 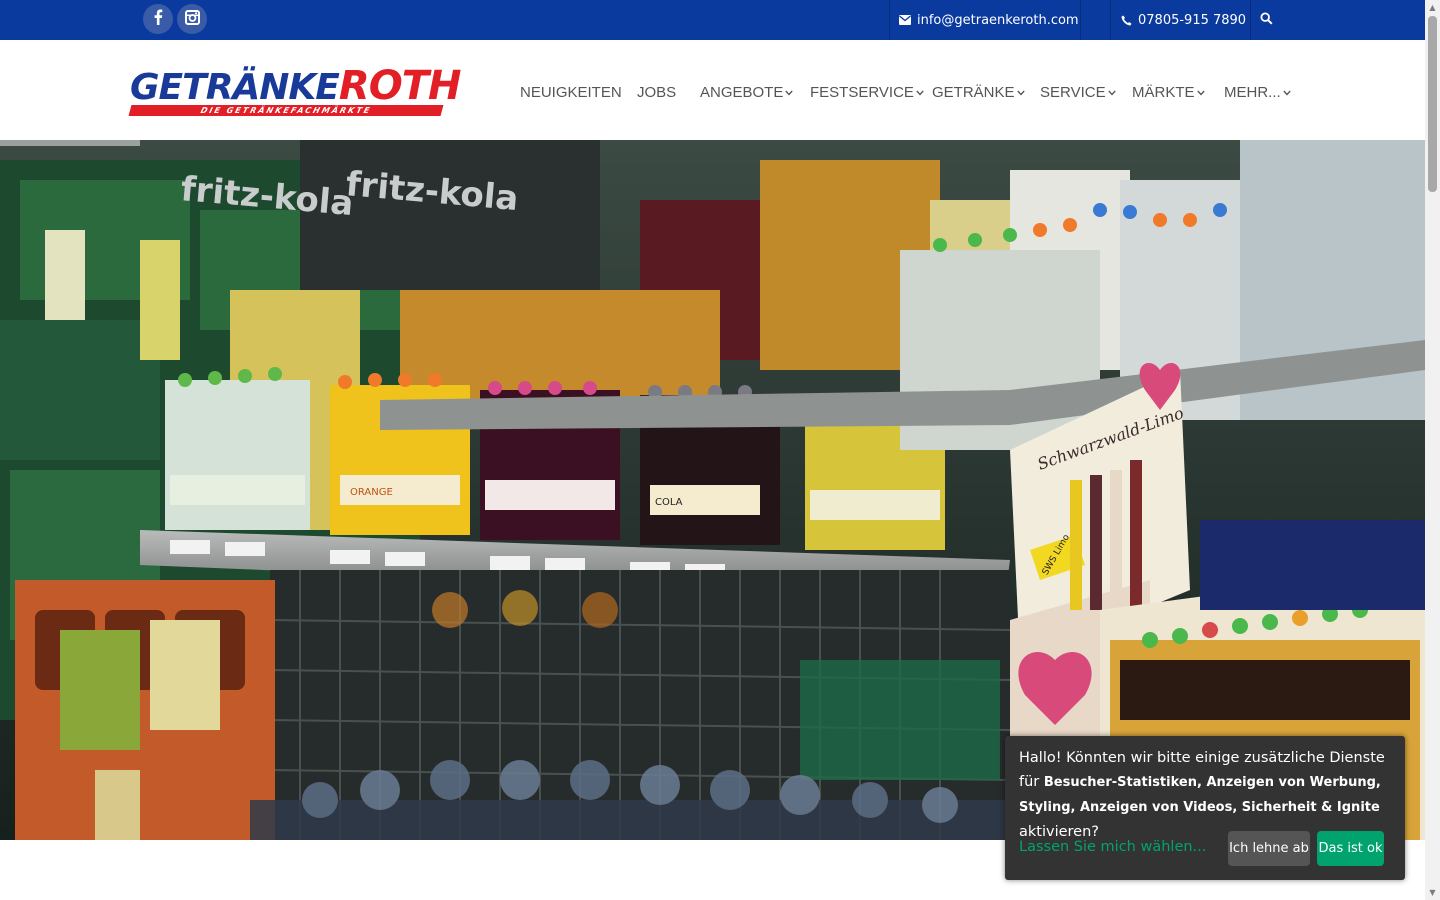 I want to click on label-cola: COLA, so click(x=669, y=502).